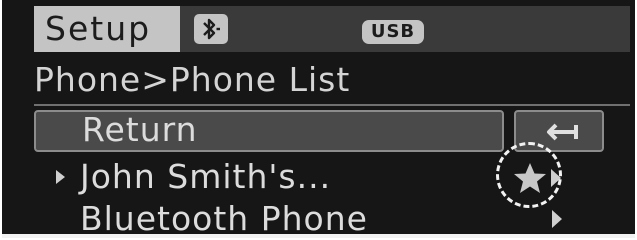 This screenshot has width=637, height=240. What do you see at coordinates (107, 29) in the screenshot?
I see `screen-title: Setup` at bounding box center [107, 29].